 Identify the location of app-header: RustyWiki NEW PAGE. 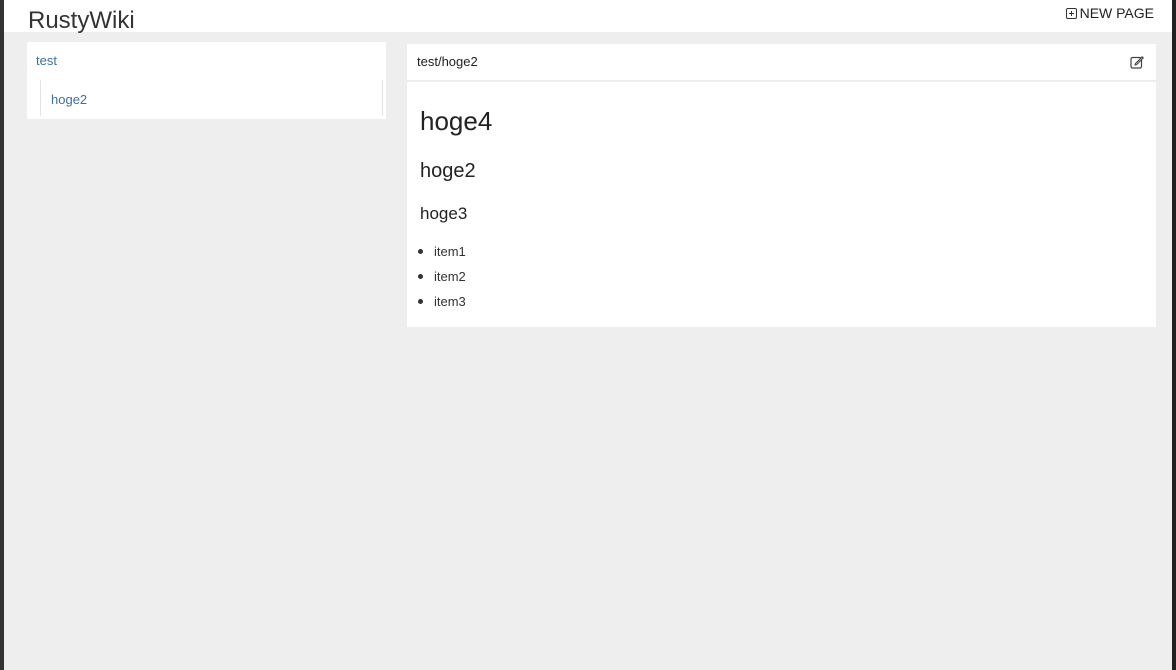
(588, 17).